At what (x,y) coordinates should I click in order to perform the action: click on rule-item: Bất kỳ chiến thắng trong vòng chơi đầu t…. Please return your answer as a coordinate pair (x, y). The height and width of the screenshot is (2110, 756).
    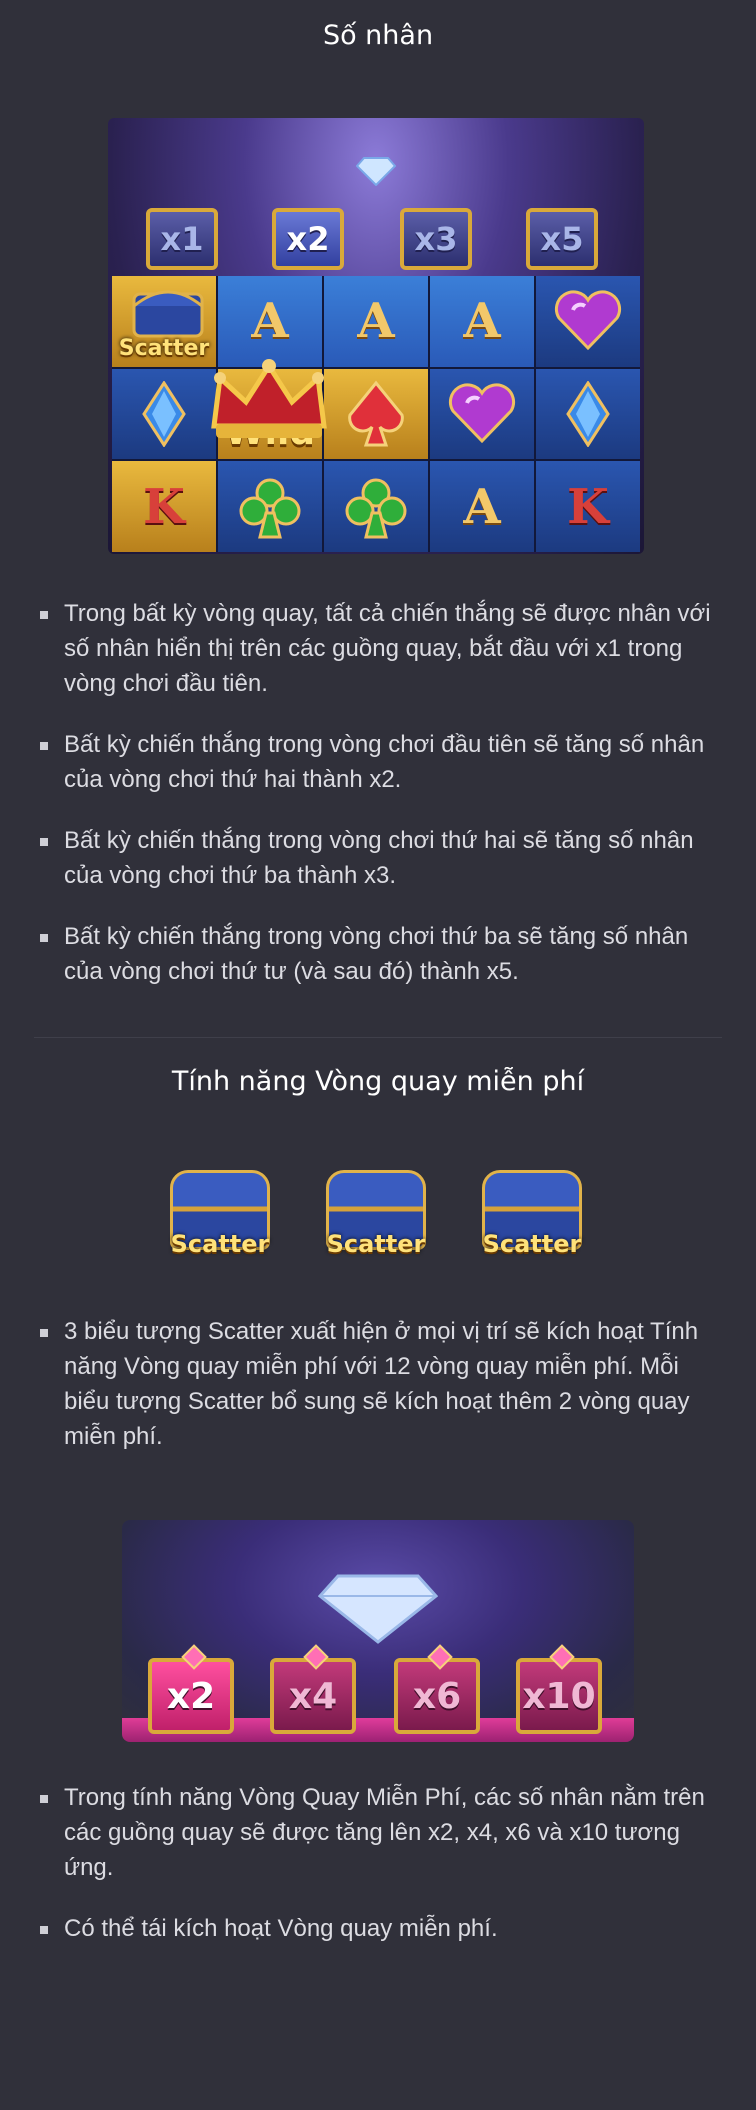
    Looking at the image, I should click on (385, 762).